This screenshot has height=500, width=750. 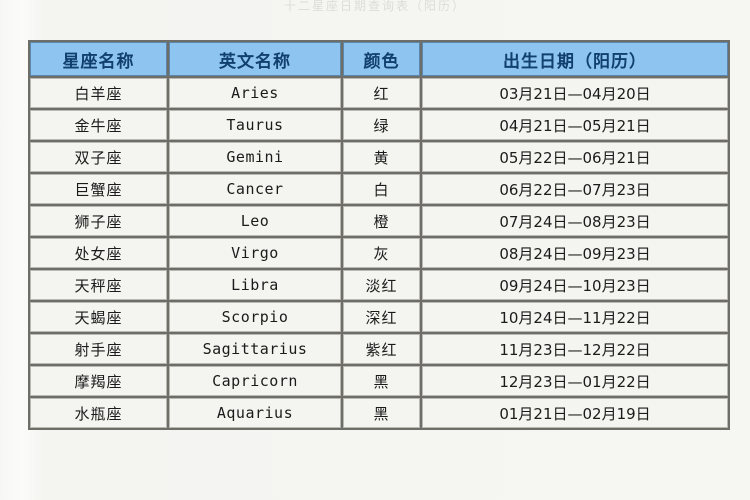 I want to click on table-row: 巨蟹座 Cancer 白 06月22日—07月23日, so click(x=379, y=189).